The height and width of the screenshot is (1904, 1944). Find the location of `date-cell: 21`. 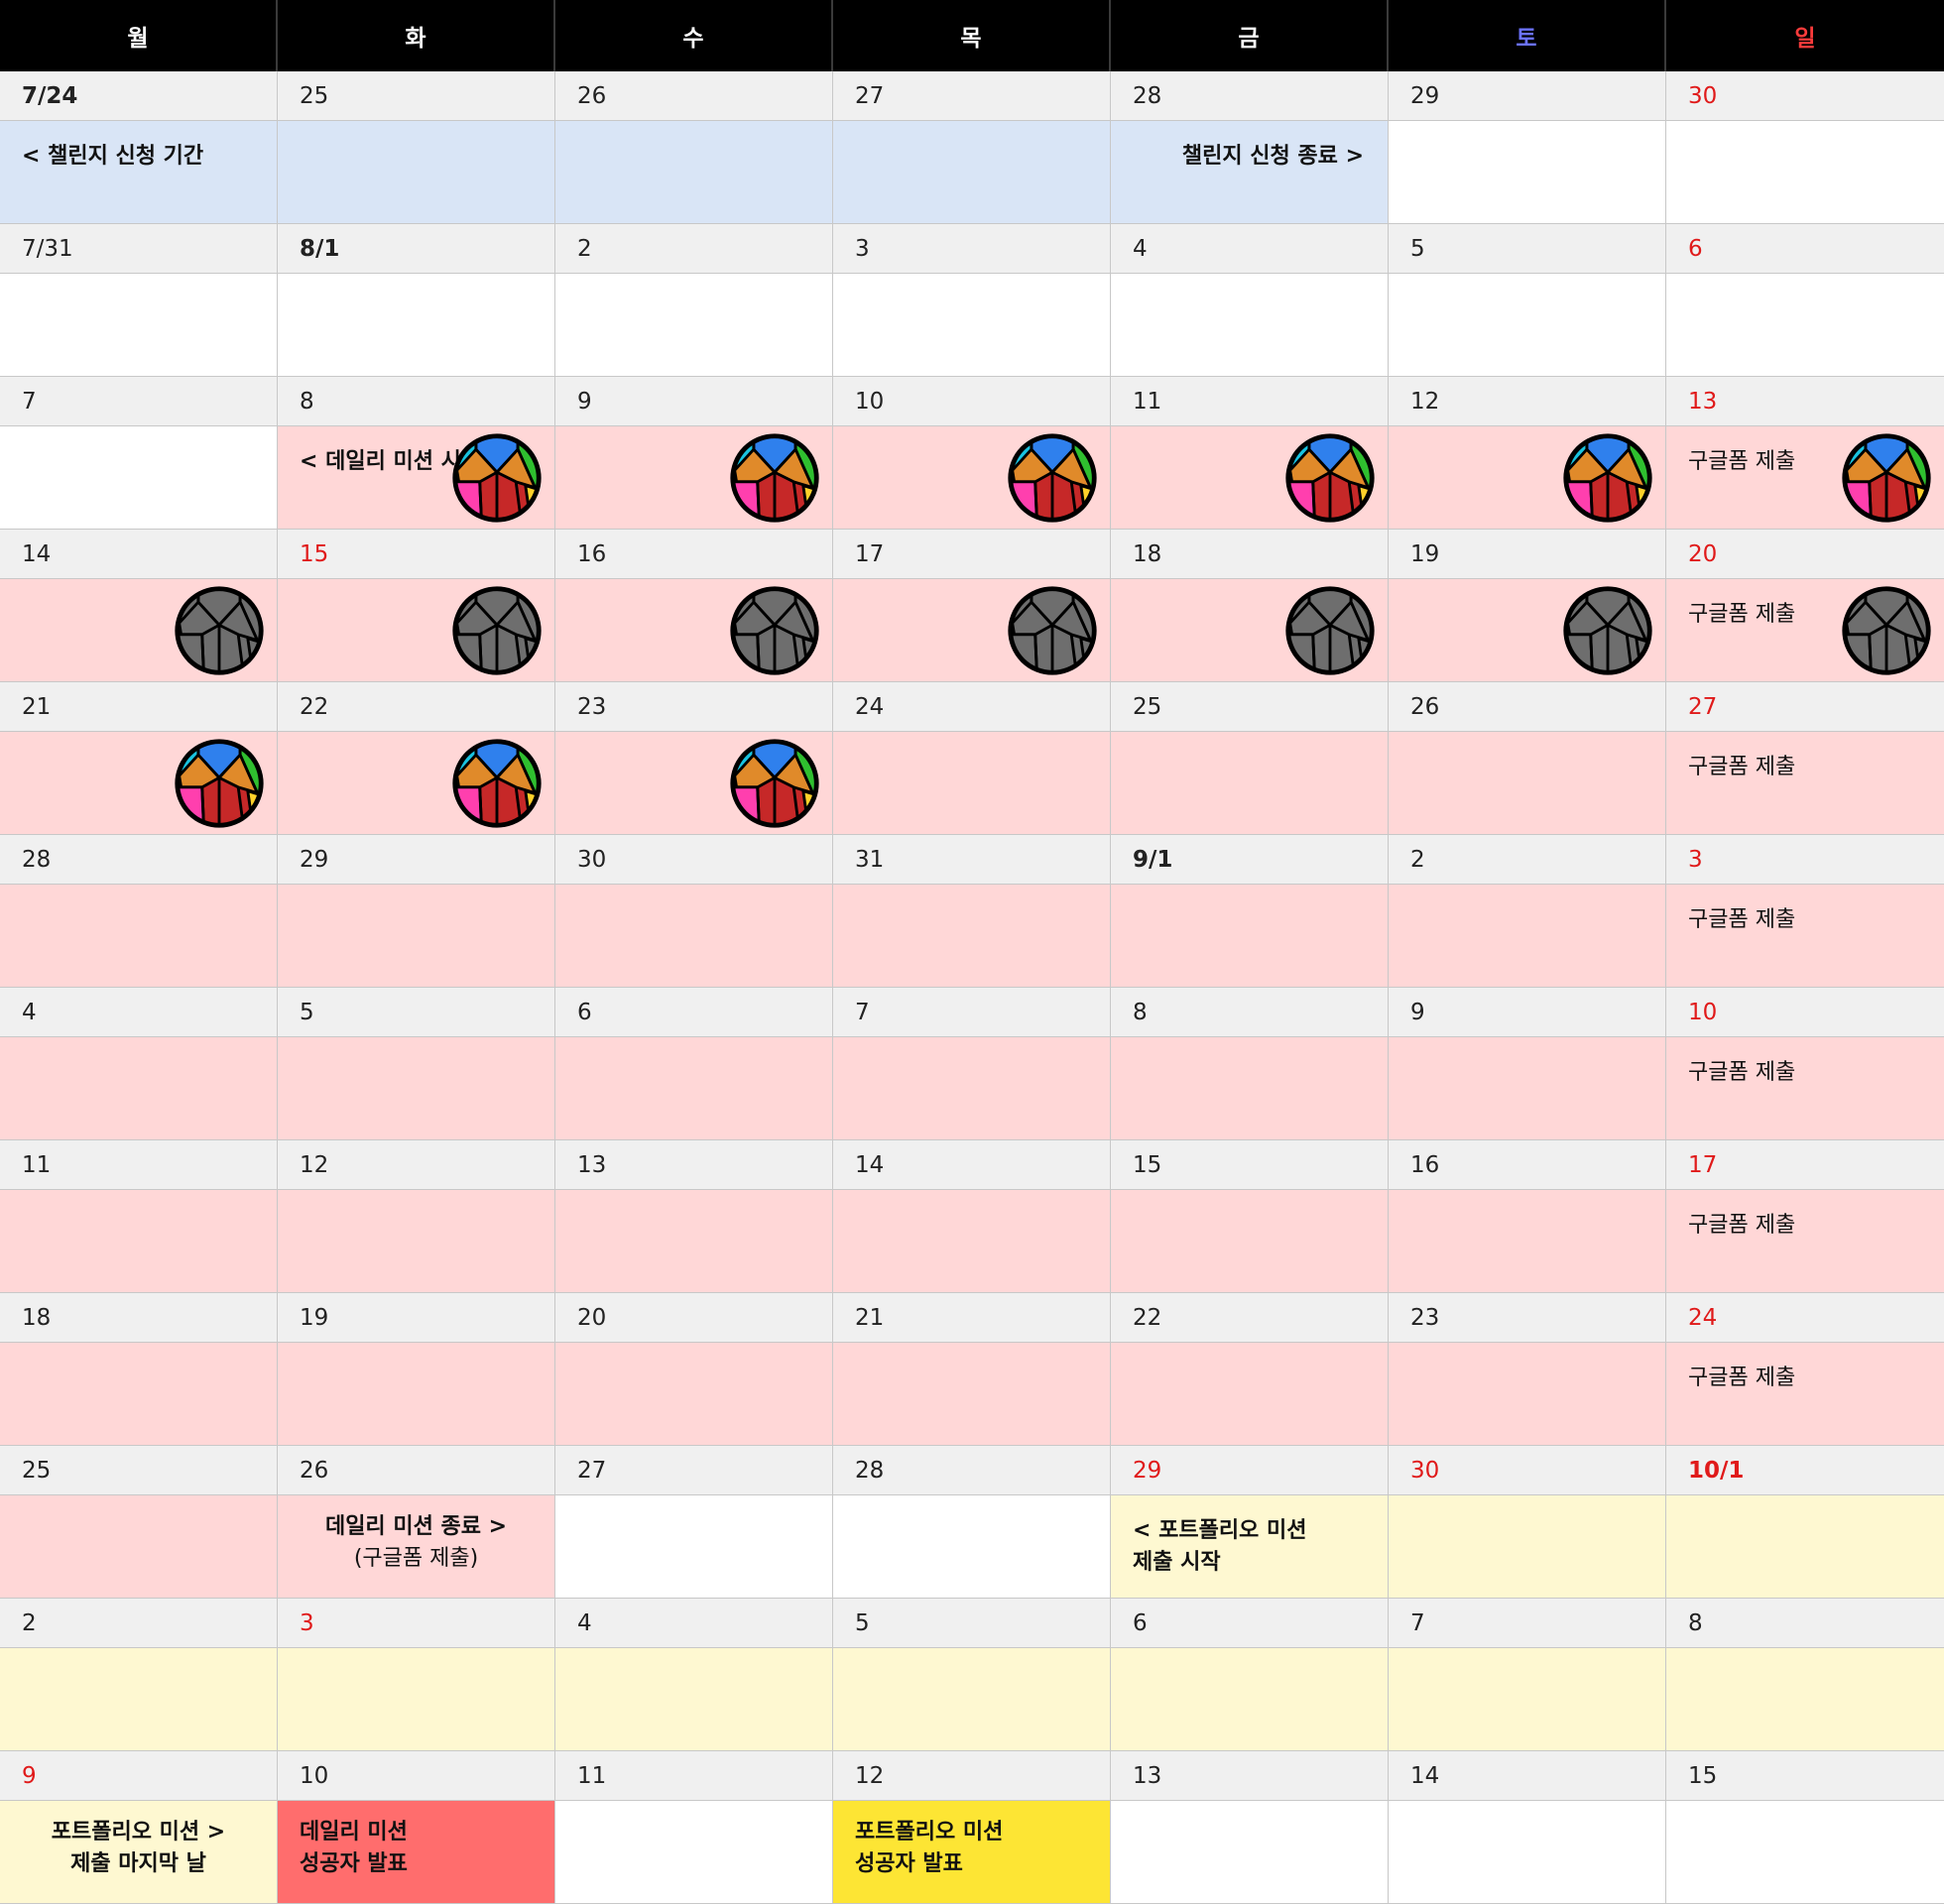

date-cell: 21 is located at coordinates (139, 706).